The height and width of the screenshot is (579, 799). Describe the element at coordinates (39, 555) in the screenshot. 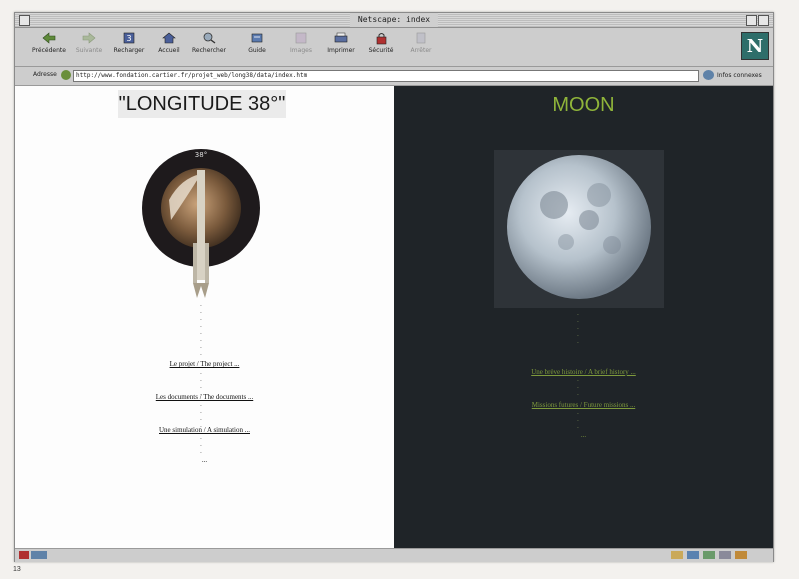

I see `connection-status-icon` at that location.